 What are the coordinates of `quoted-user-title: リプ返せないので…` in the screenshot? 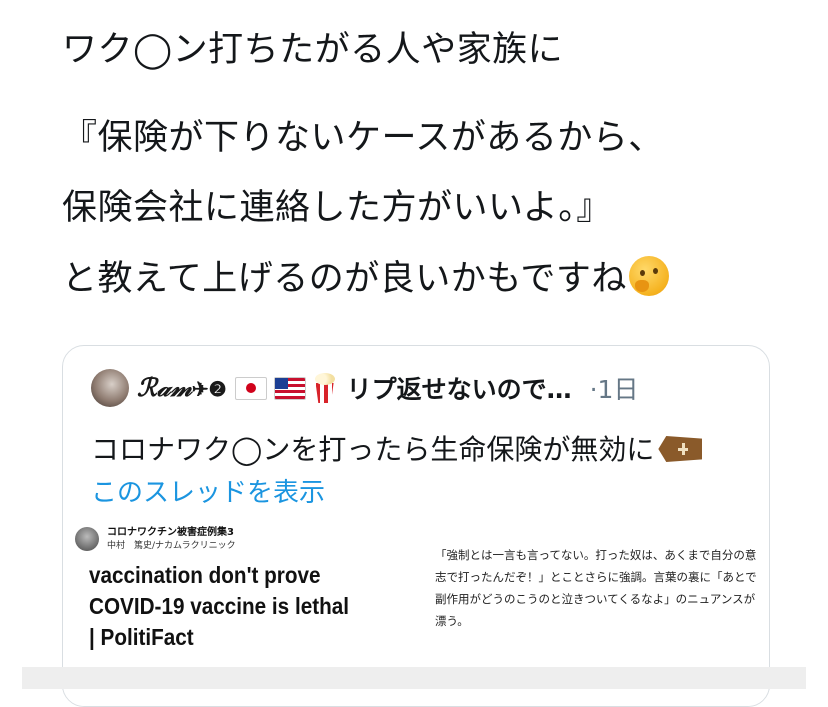 It's located at (459, 389).